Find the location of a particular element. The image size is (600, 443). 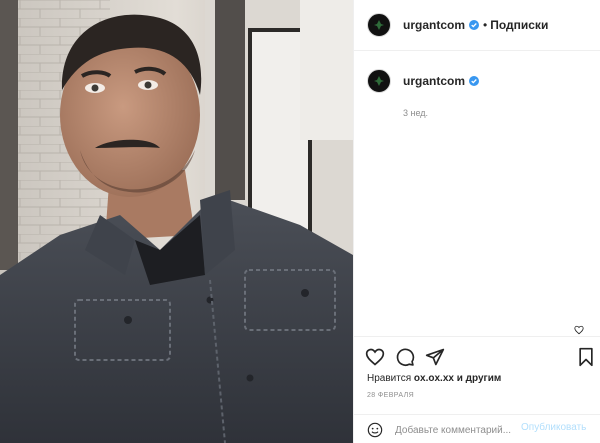

paper-plane-icon is located at coordinates (435, 357).